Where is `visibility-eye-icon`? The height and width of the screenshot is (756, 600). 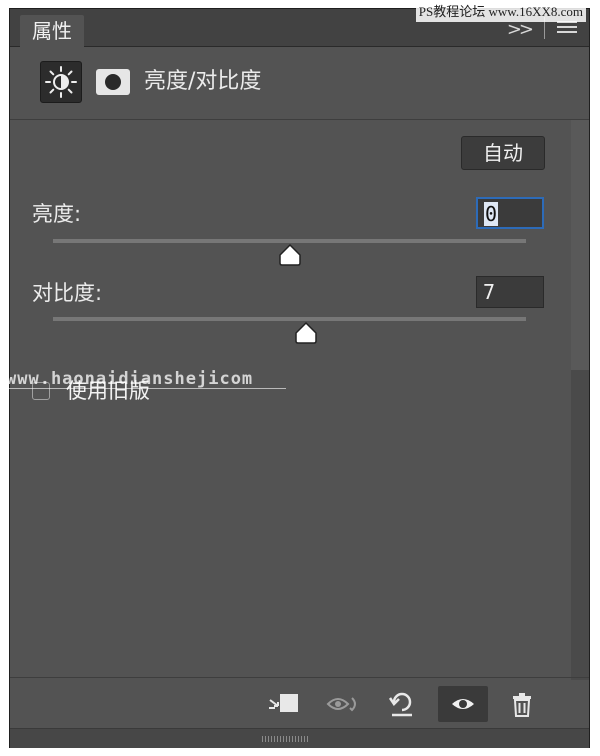
visibility-eye-icon is located at coordinates (463, 704).